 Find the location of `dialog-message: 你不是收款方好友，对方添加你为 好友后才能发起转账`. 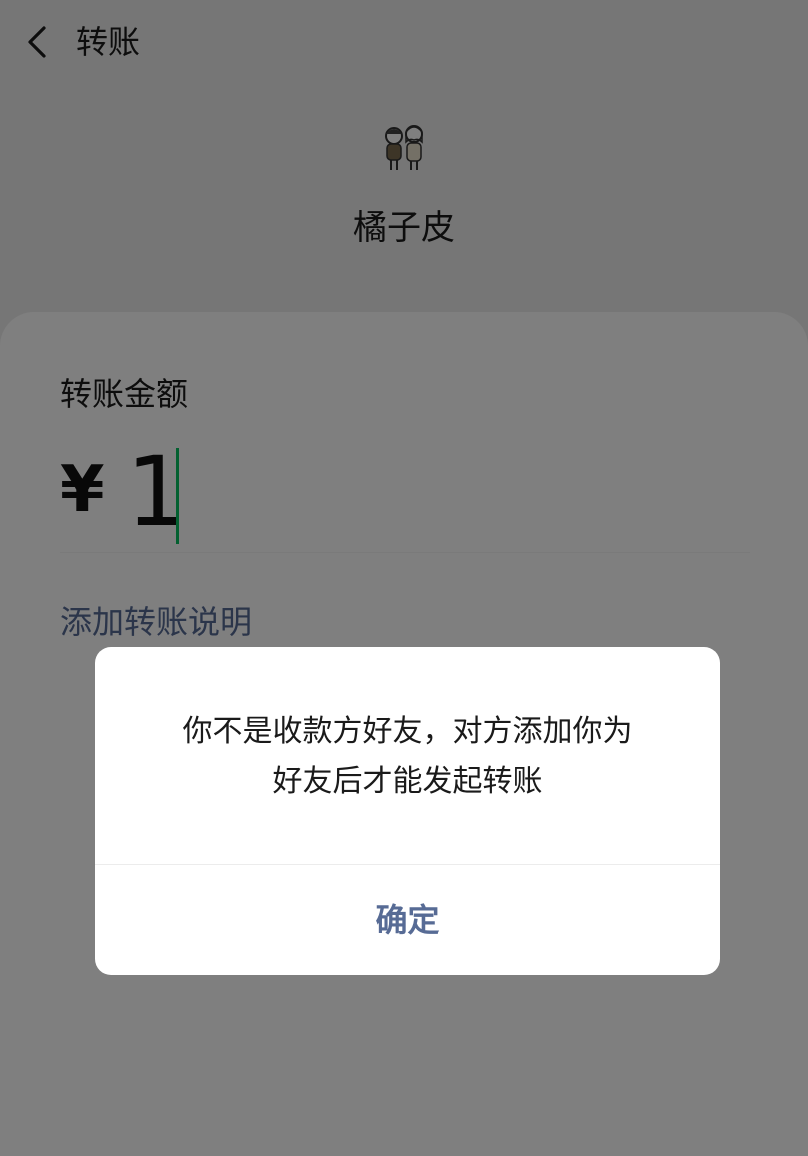

dialog-message: 你不是收款方好友，对方添加你为 好友后才能发起转账 is located at coordinates (407, 757).